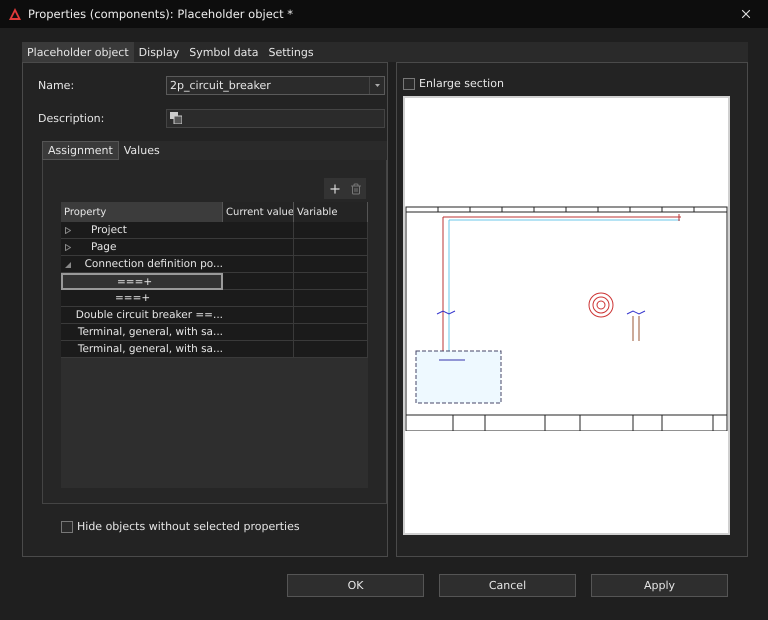  I want to click on tree-row: Page, so click(142, 247).